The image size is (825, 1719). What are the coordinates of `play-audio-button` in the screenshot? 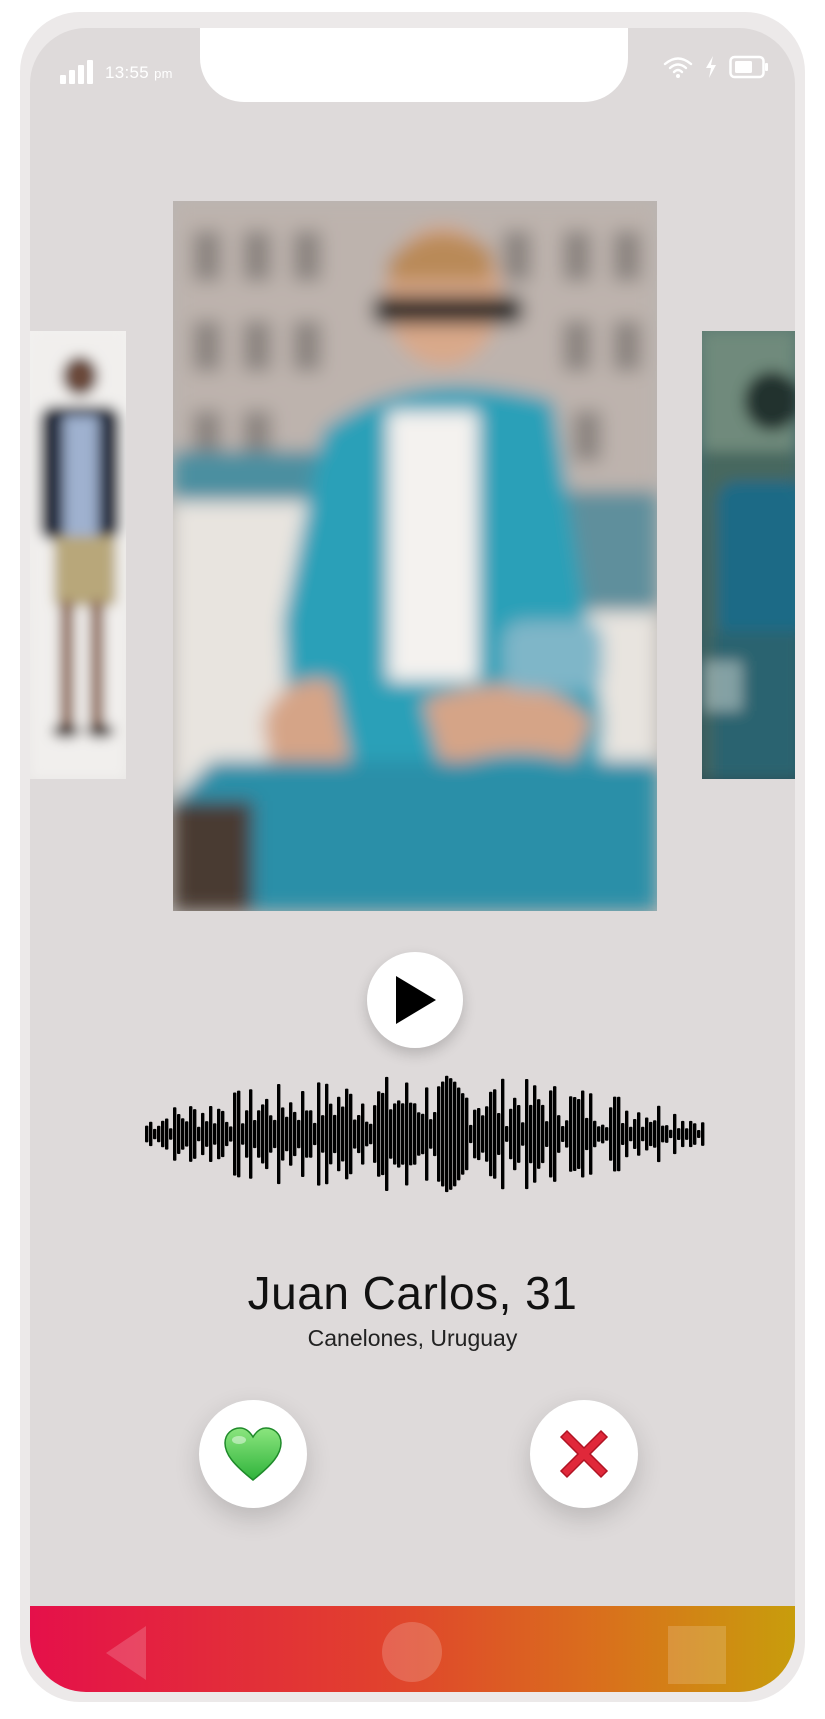 It's located at (415, 1000).